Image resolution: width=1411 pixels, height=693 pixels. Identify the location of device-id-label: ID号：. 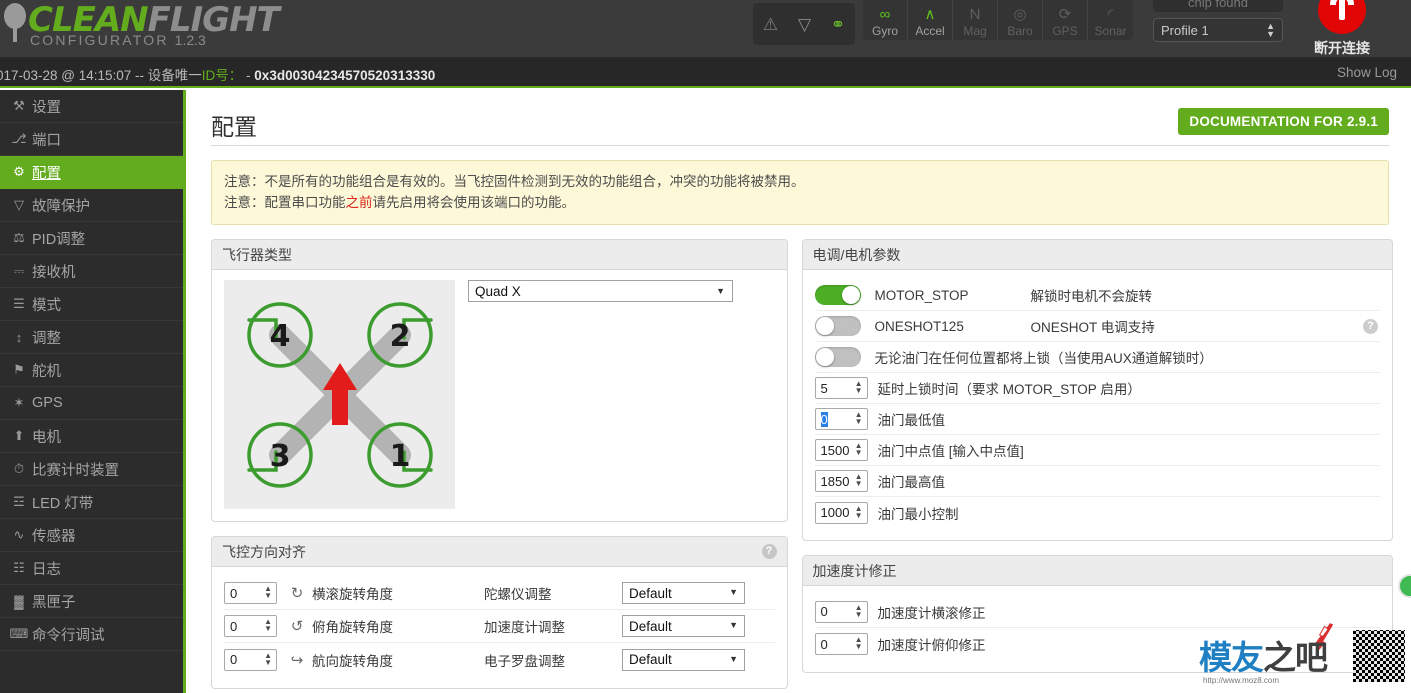
(222, 75).